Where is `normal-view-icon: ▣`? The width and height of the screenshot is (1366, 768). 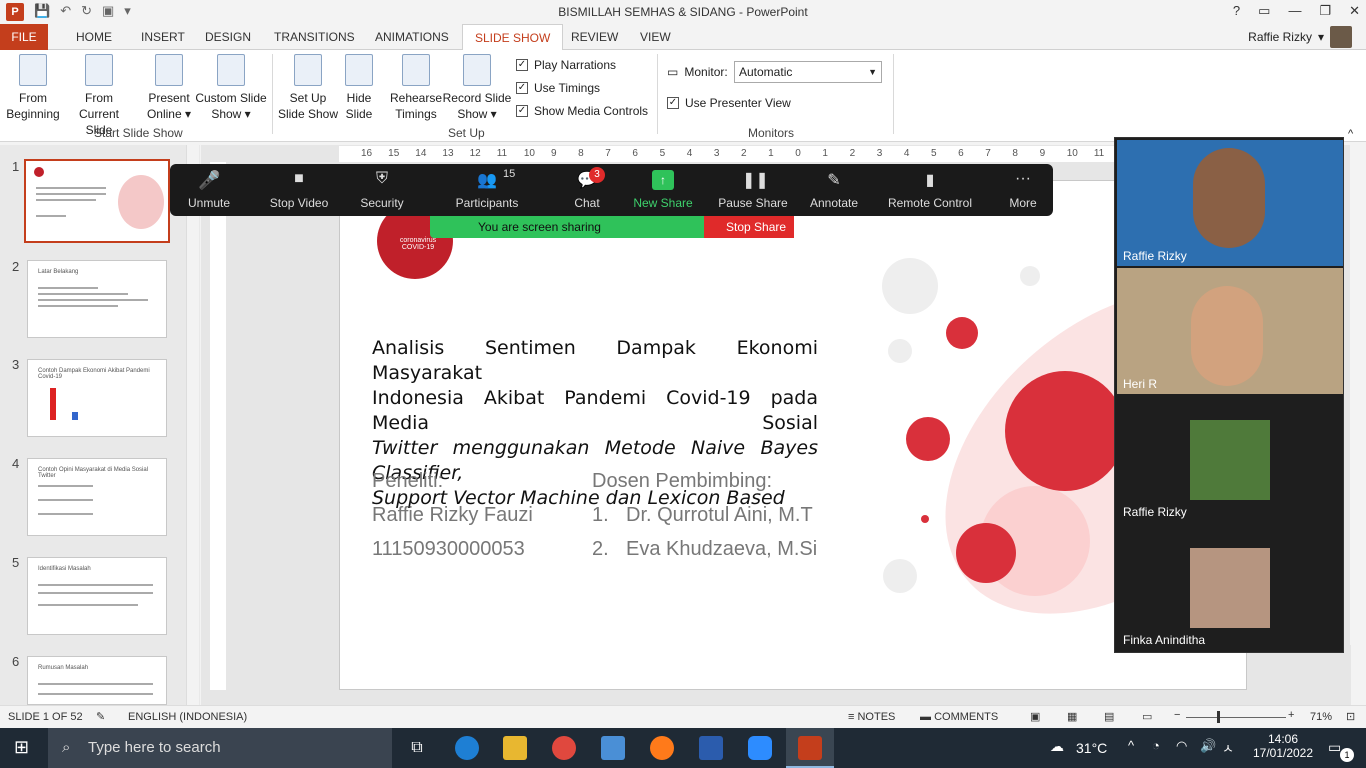
normal-view-icon: ▣ is located at coordinates (1035, 716).